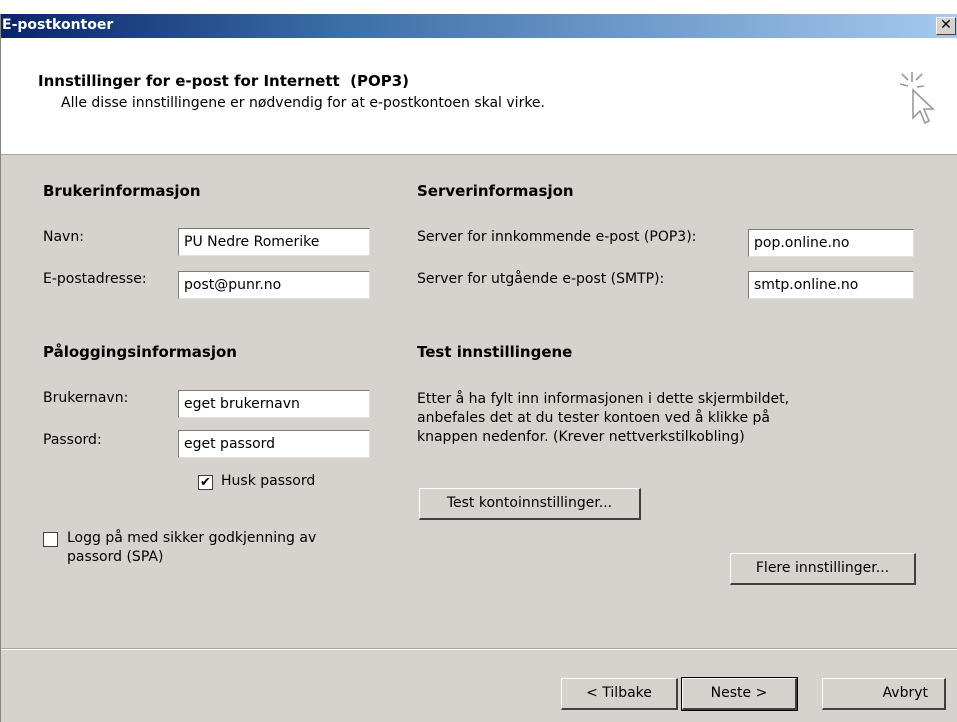 This screenshot has height=722, width=957. What do you see at coordinates (95, 279) in the screenshot?
I see `email-label: E-postadresse:` at bounding box center [95, 279].